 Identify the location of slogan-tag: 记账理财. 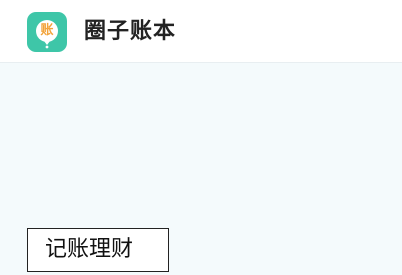
(98, 250).